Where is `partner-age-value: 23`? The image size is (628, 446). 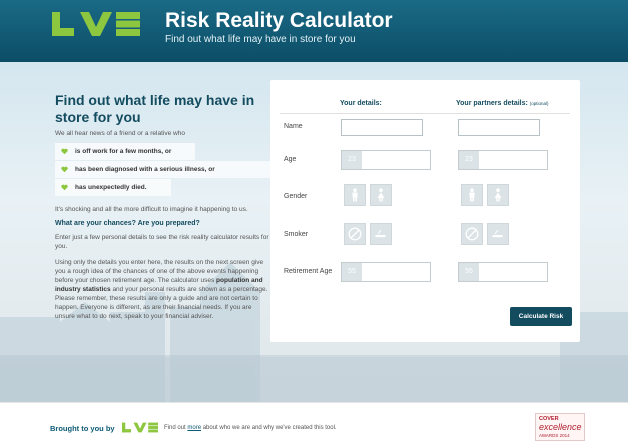 partner-age-value: 23 is located at coordinates (469, 160).